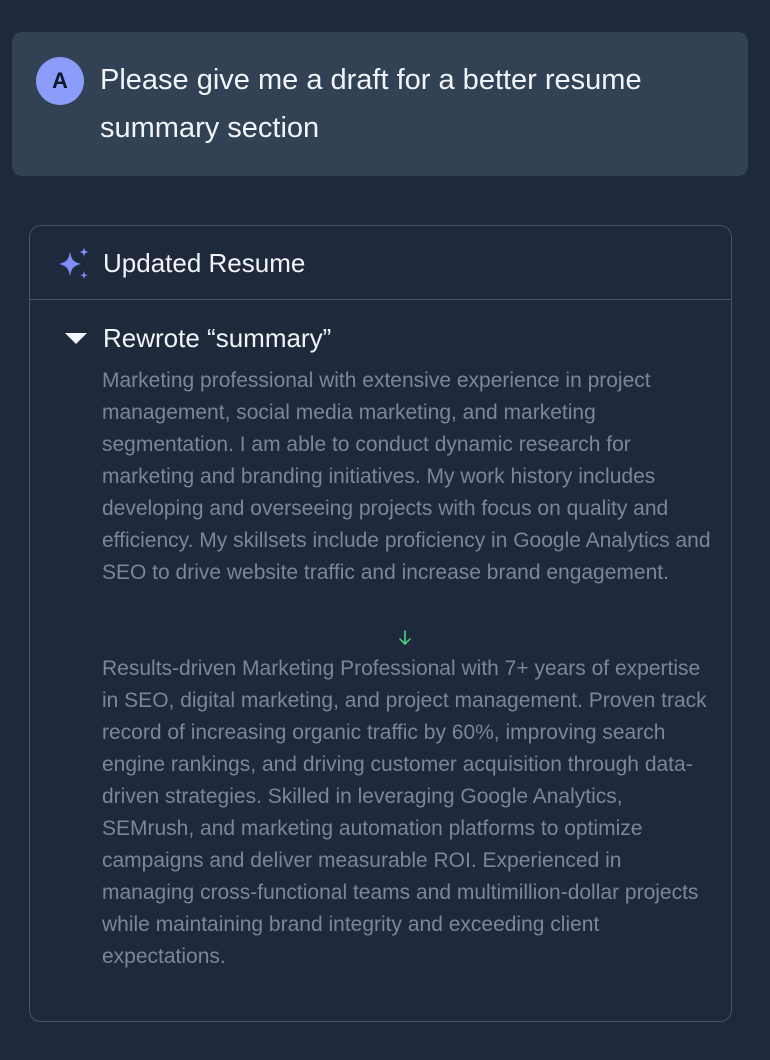 The width and height of the screenshot is (770, 1060). I want to click on summary-section-toggle: Rewrote “summary”, so click(390, 338).